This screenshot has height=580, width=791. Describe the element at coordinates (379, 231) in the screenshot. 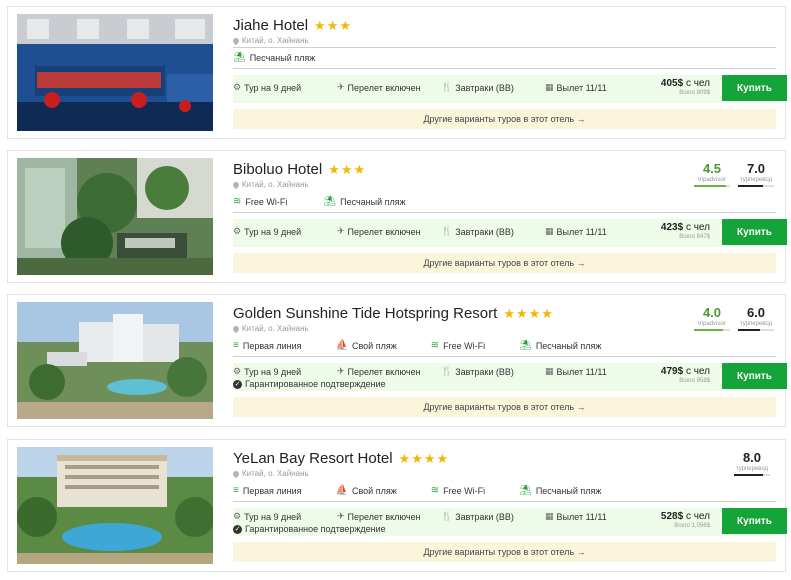

I see `tour-flight: ✈ Перелет включен` at that location.